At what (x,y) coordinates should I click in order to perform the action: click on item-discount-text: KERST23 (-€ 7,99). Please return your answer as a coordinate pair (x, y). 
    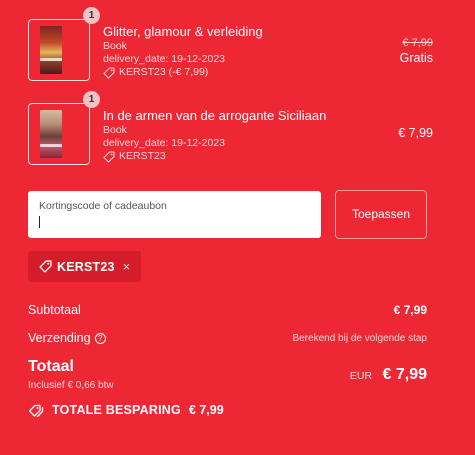
    Looking at the image, I should click on (164, 72).